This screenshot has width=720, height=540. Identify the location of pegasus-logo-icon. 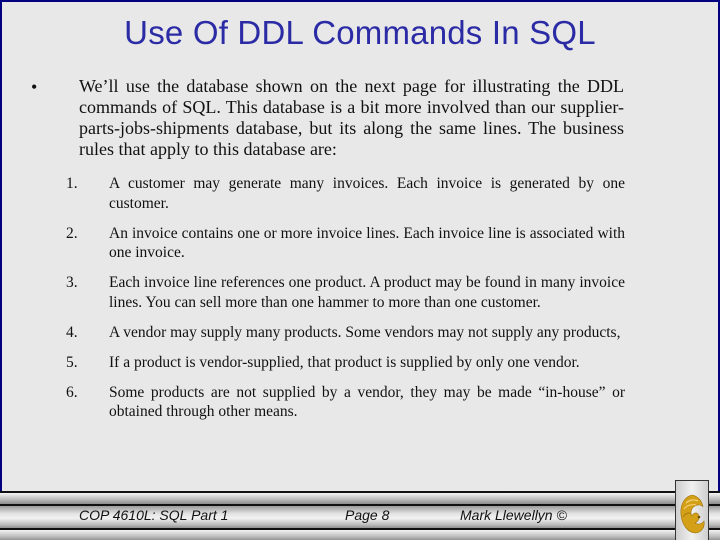
(692, 514).